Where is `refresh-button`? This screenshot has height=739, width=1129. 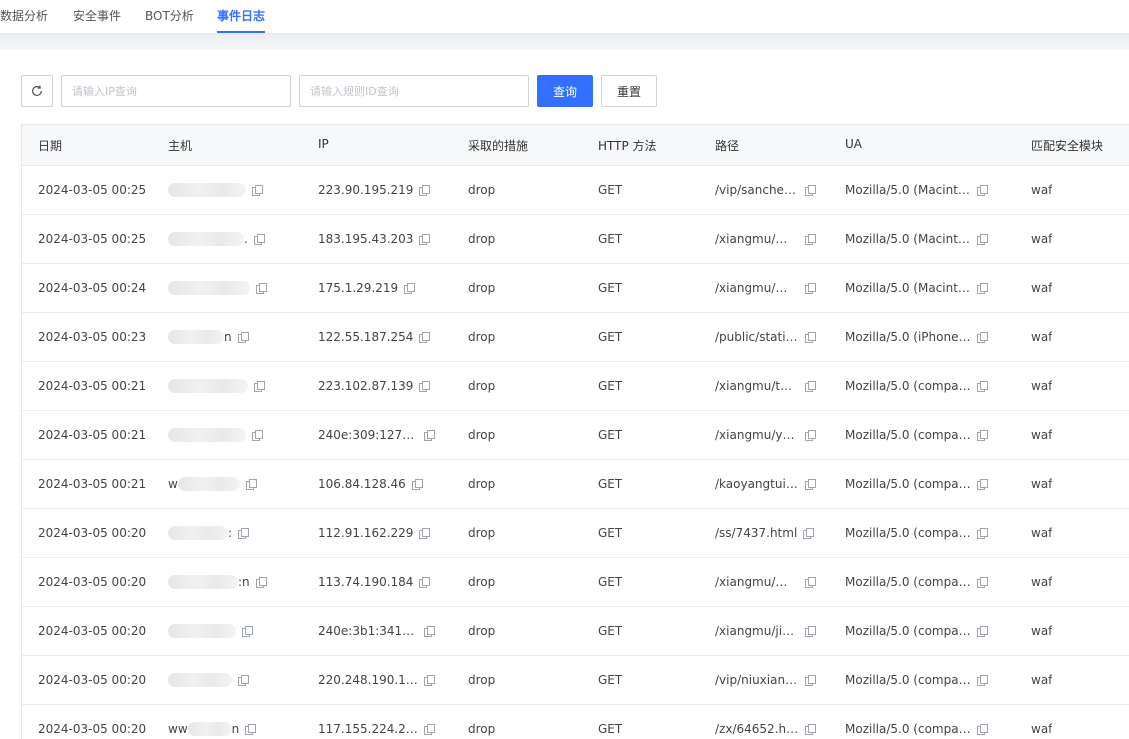 refresh-button is located at coordinates (37, 91).